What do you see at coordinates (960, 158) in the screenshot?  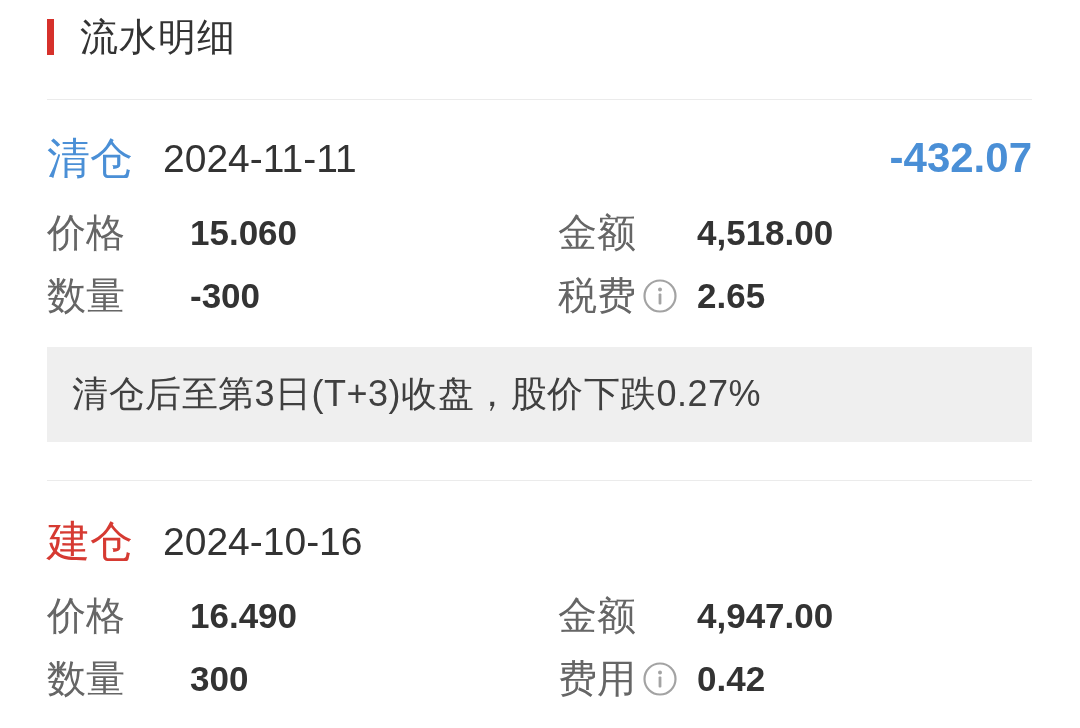 I see `profit-amount: -432.07` at bounding box center [960, 158].